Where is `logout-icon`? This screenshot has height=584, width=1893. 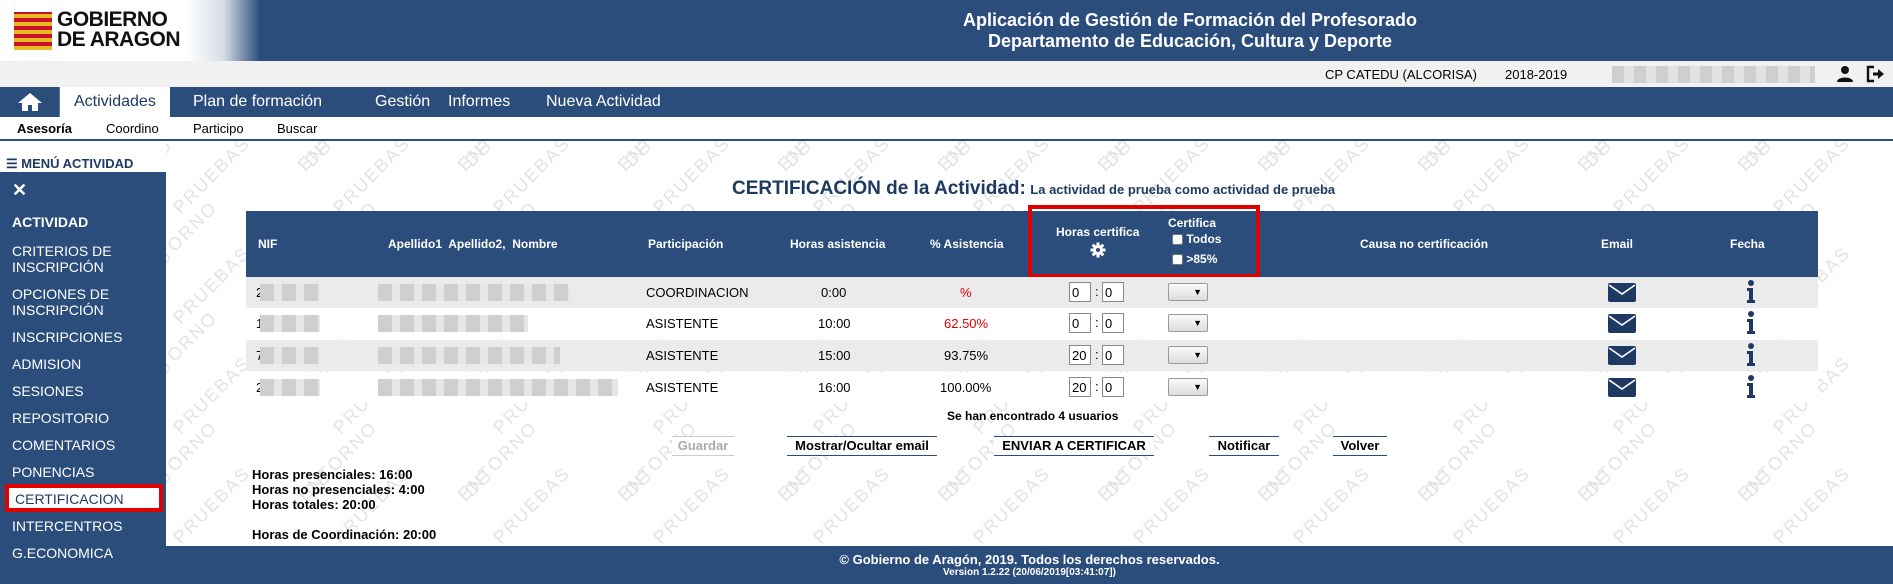 logout-icon is located at coordinates (1876, 74).